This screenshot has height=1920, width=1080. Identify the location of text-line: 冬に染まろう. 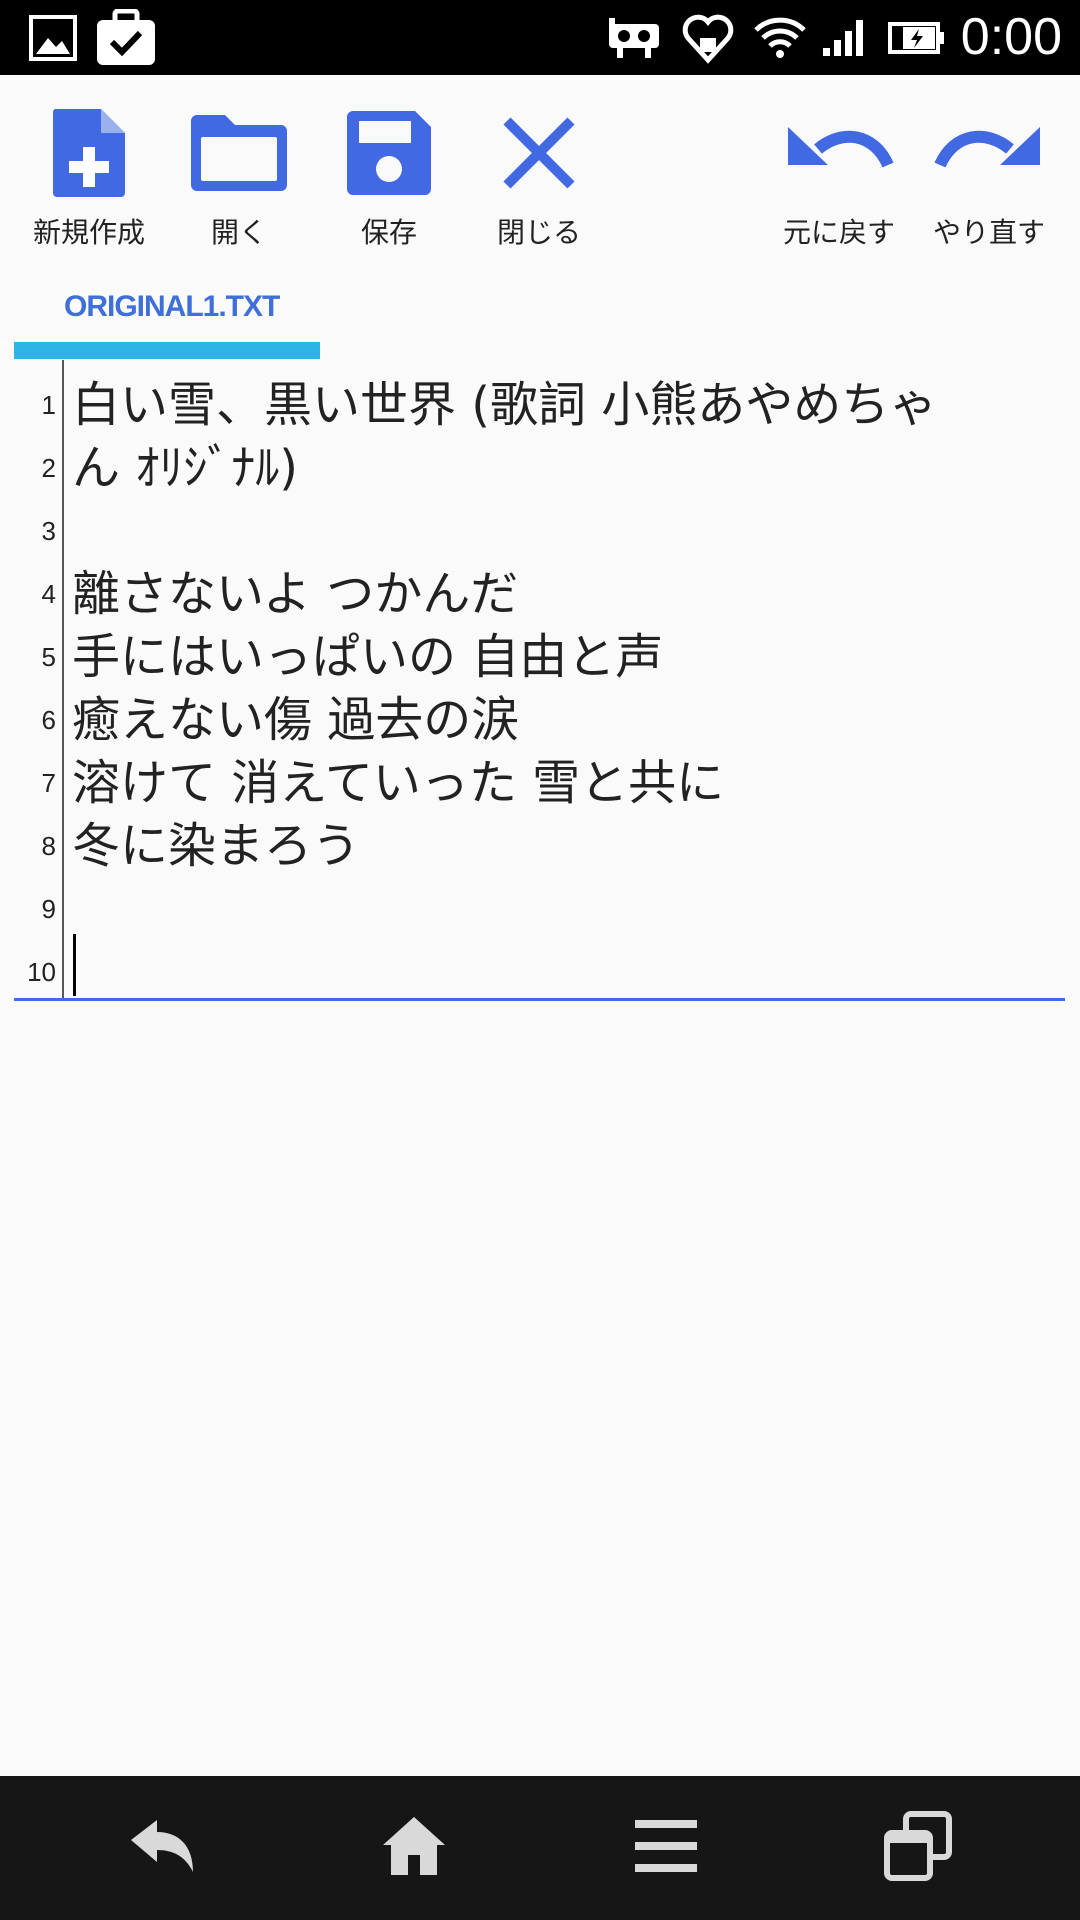
(216, 846).